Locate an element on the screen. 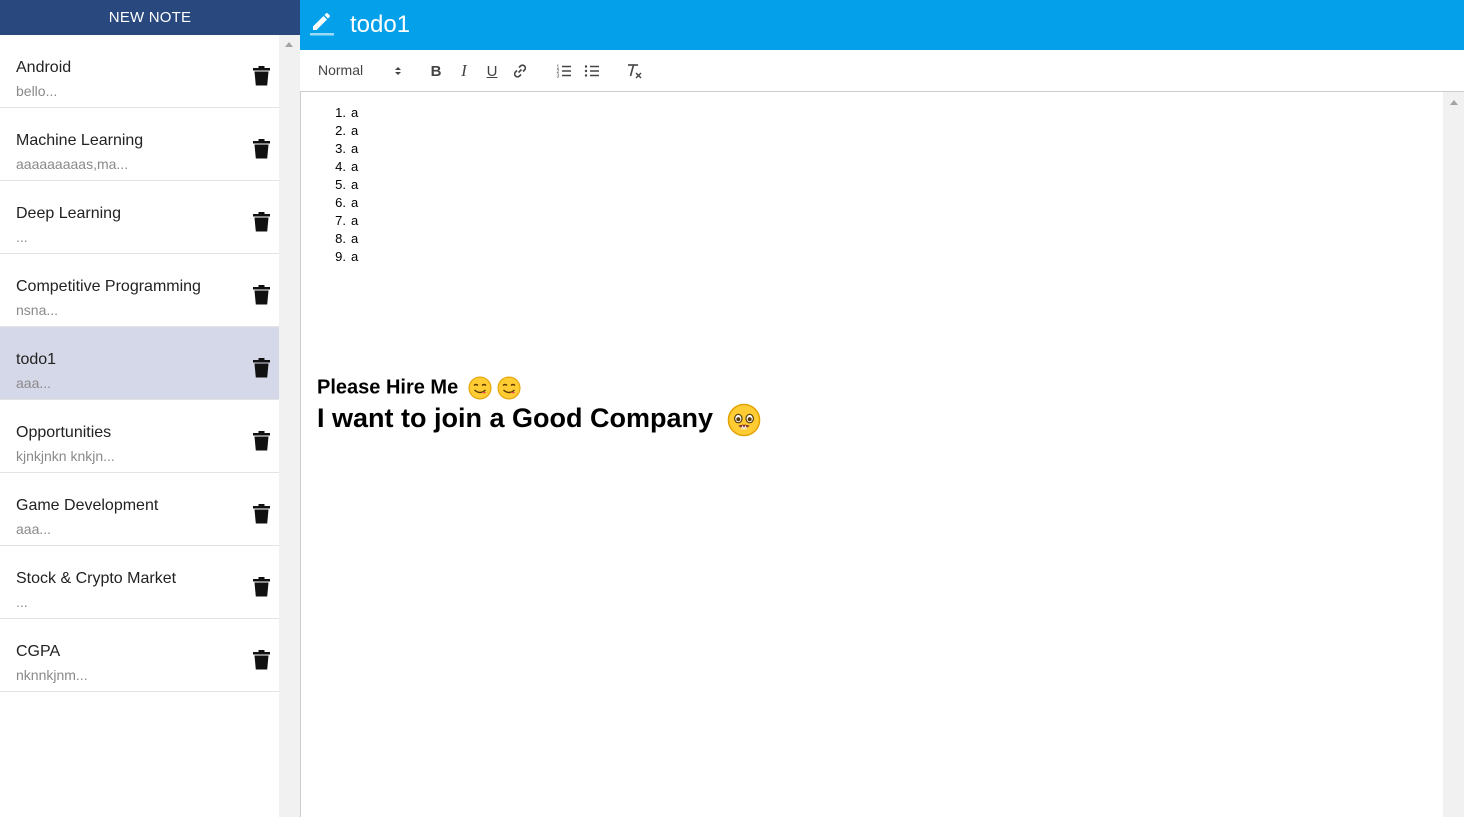  bullet-list-button is located at coordinates (592, 71).